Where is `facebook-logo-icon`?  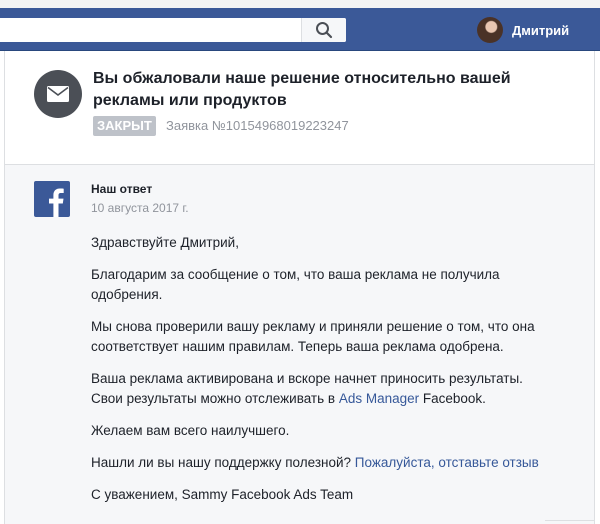 facebook-logo-icon is located at coordinates (52, 199).